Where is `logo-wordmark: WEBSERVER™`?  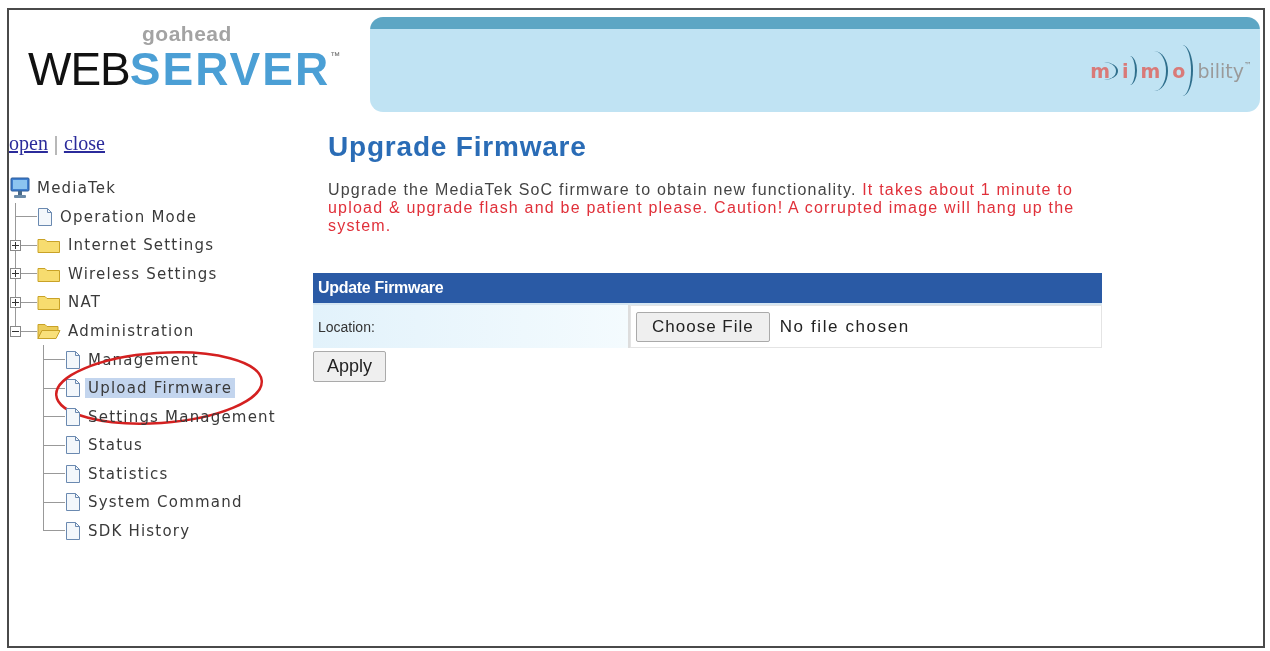 logo-wordmark: WEBSERVER™ is located at coordinates (184, 69).